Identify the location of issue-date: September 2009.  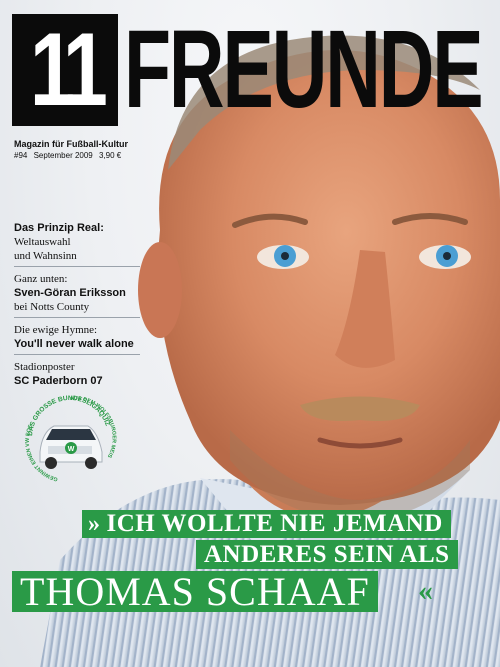
(63, 155).